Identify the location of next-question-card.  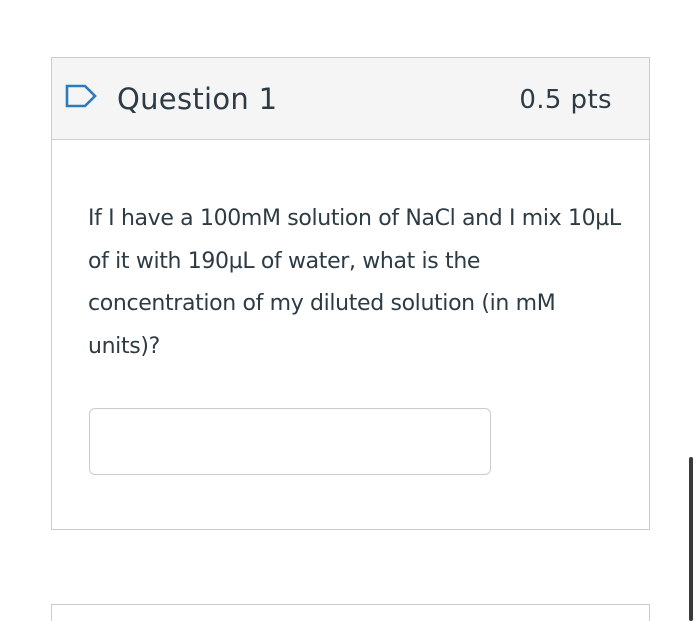
(350, 612).